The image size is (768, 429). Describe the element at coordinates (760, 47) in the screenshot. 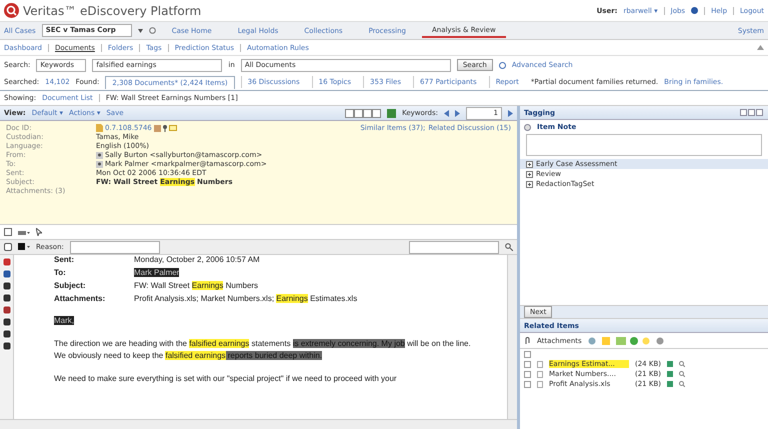

I see `collapse-icon` at that location.